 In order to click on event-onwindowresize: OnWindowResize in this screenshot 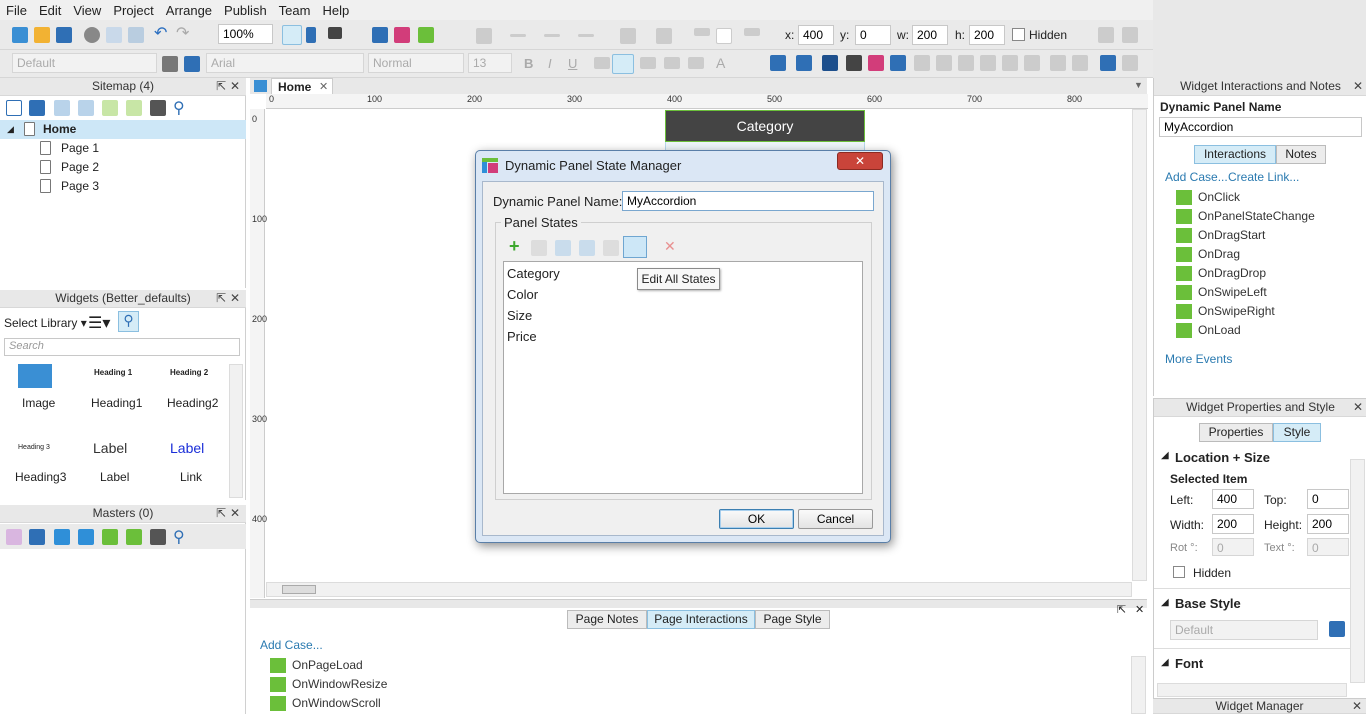, I will do `click(328, 684)`.